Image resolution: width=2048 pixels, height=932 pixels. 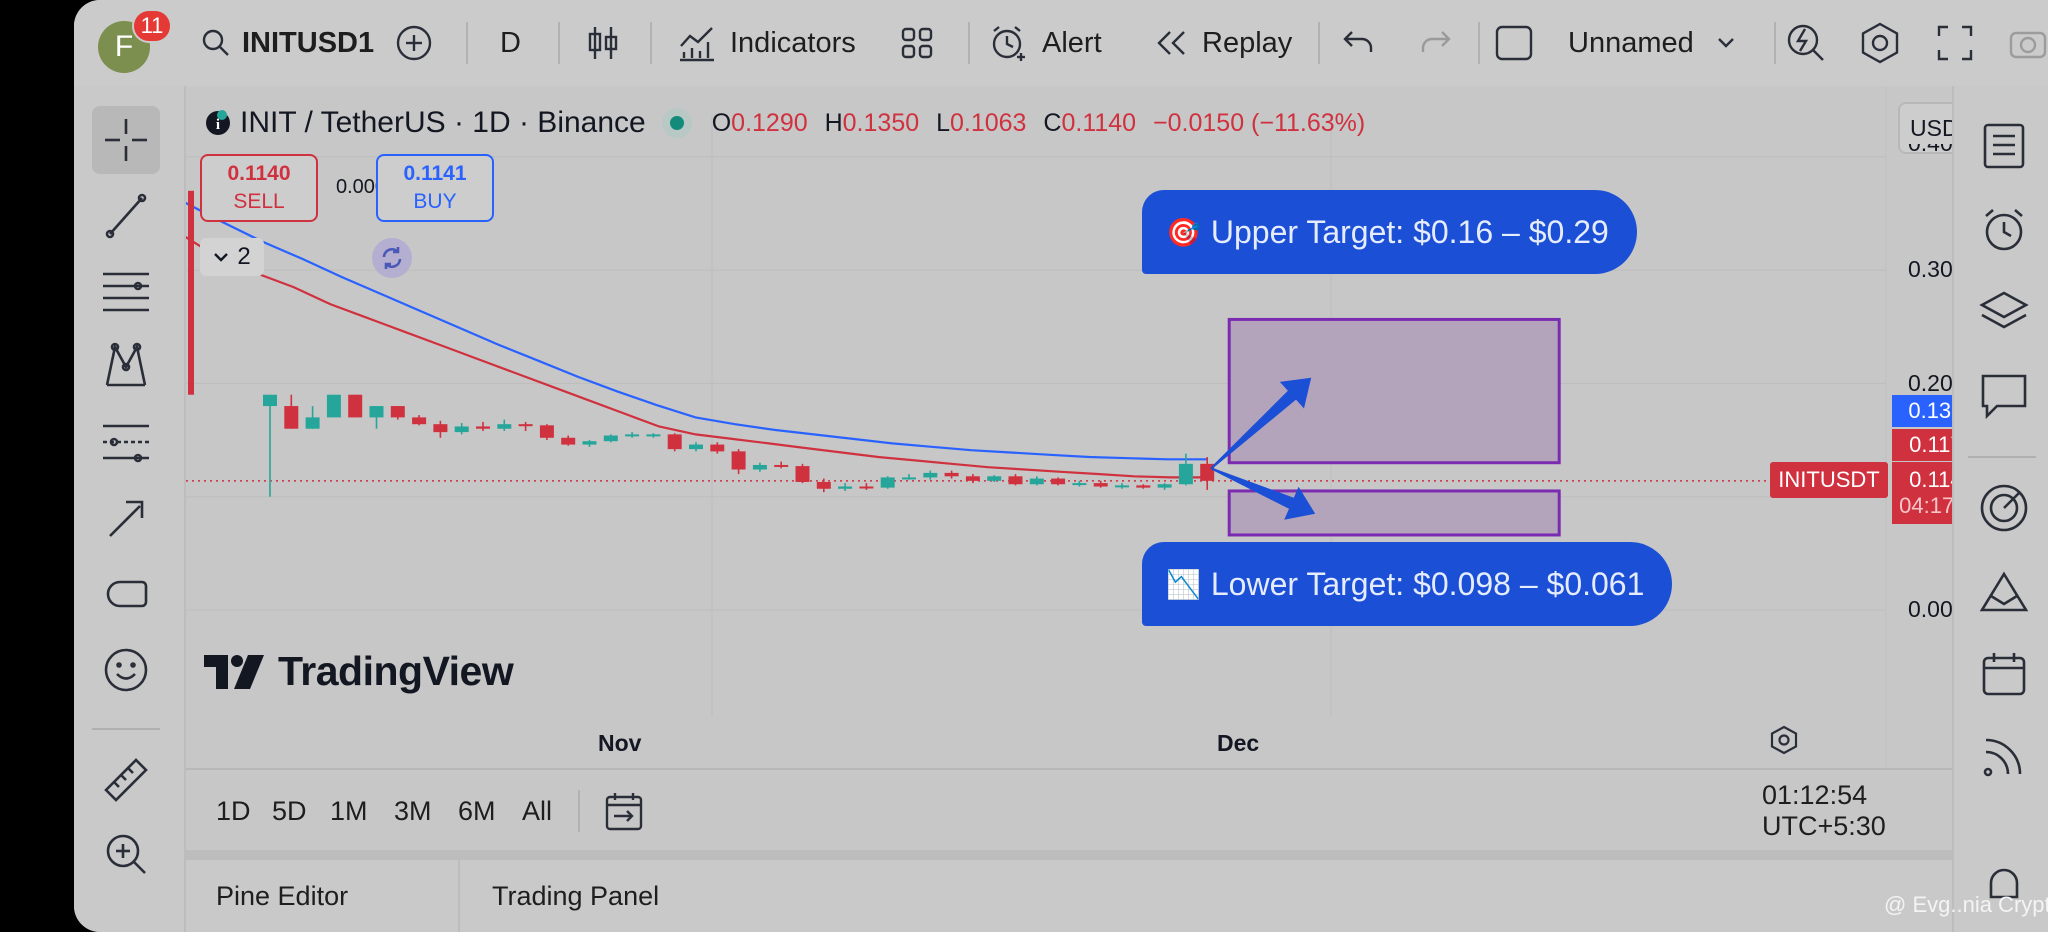 What do you see at coordinates (2004, 312) in the screenshot?
I see `object-tree-button` at bounding box center [2004, 312].